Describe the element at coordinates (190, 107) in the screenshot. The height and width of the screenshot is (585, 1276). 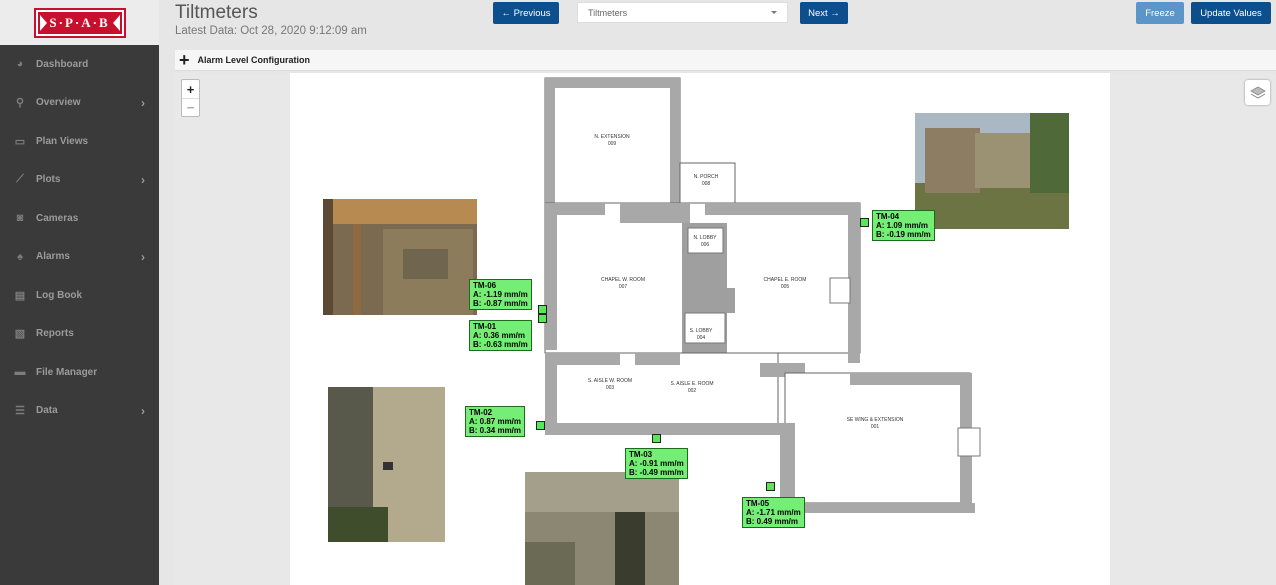
I see `zoom-out-button: −` at that location.